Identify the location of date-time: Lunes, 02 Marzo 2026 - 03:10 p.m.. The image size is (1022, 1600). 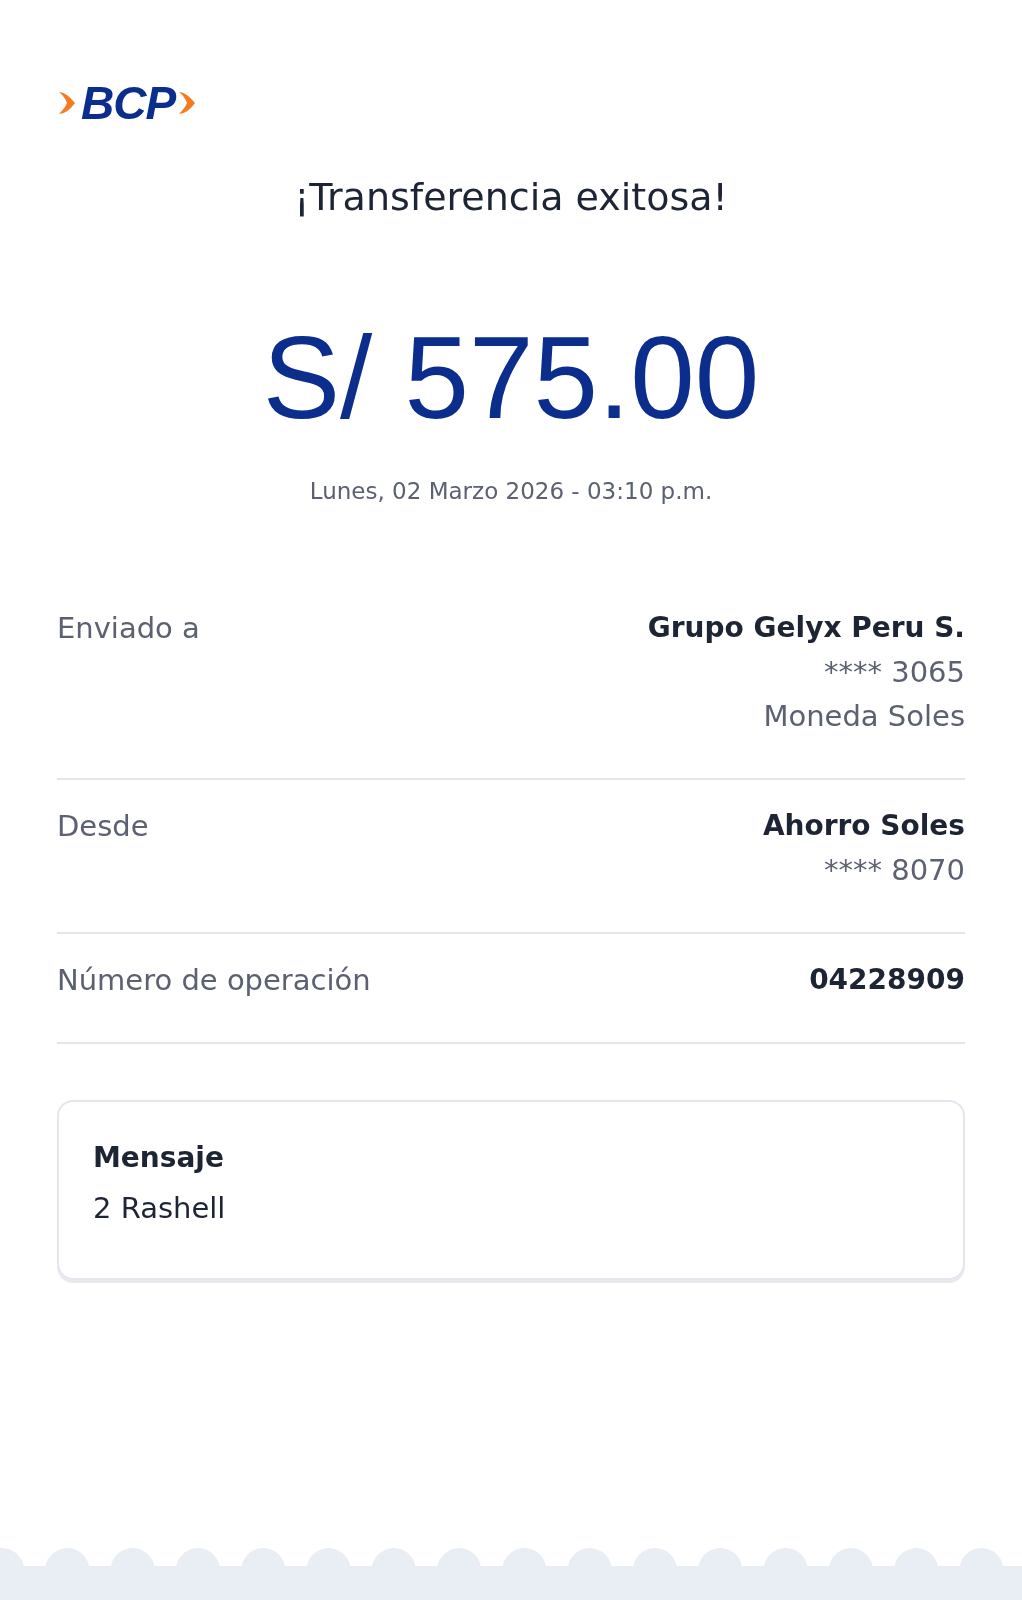
(511, 491).